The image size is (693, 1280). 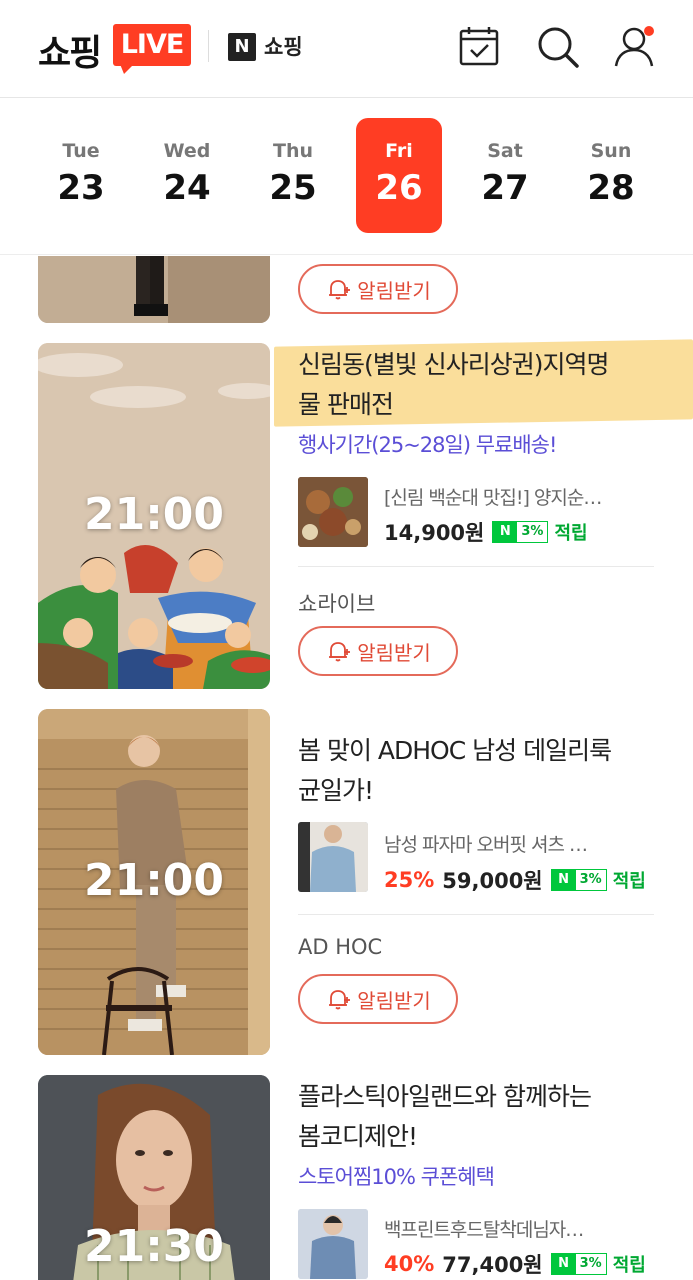 I want to click on day-wed: Wed 24, so click(x=187, y=175).